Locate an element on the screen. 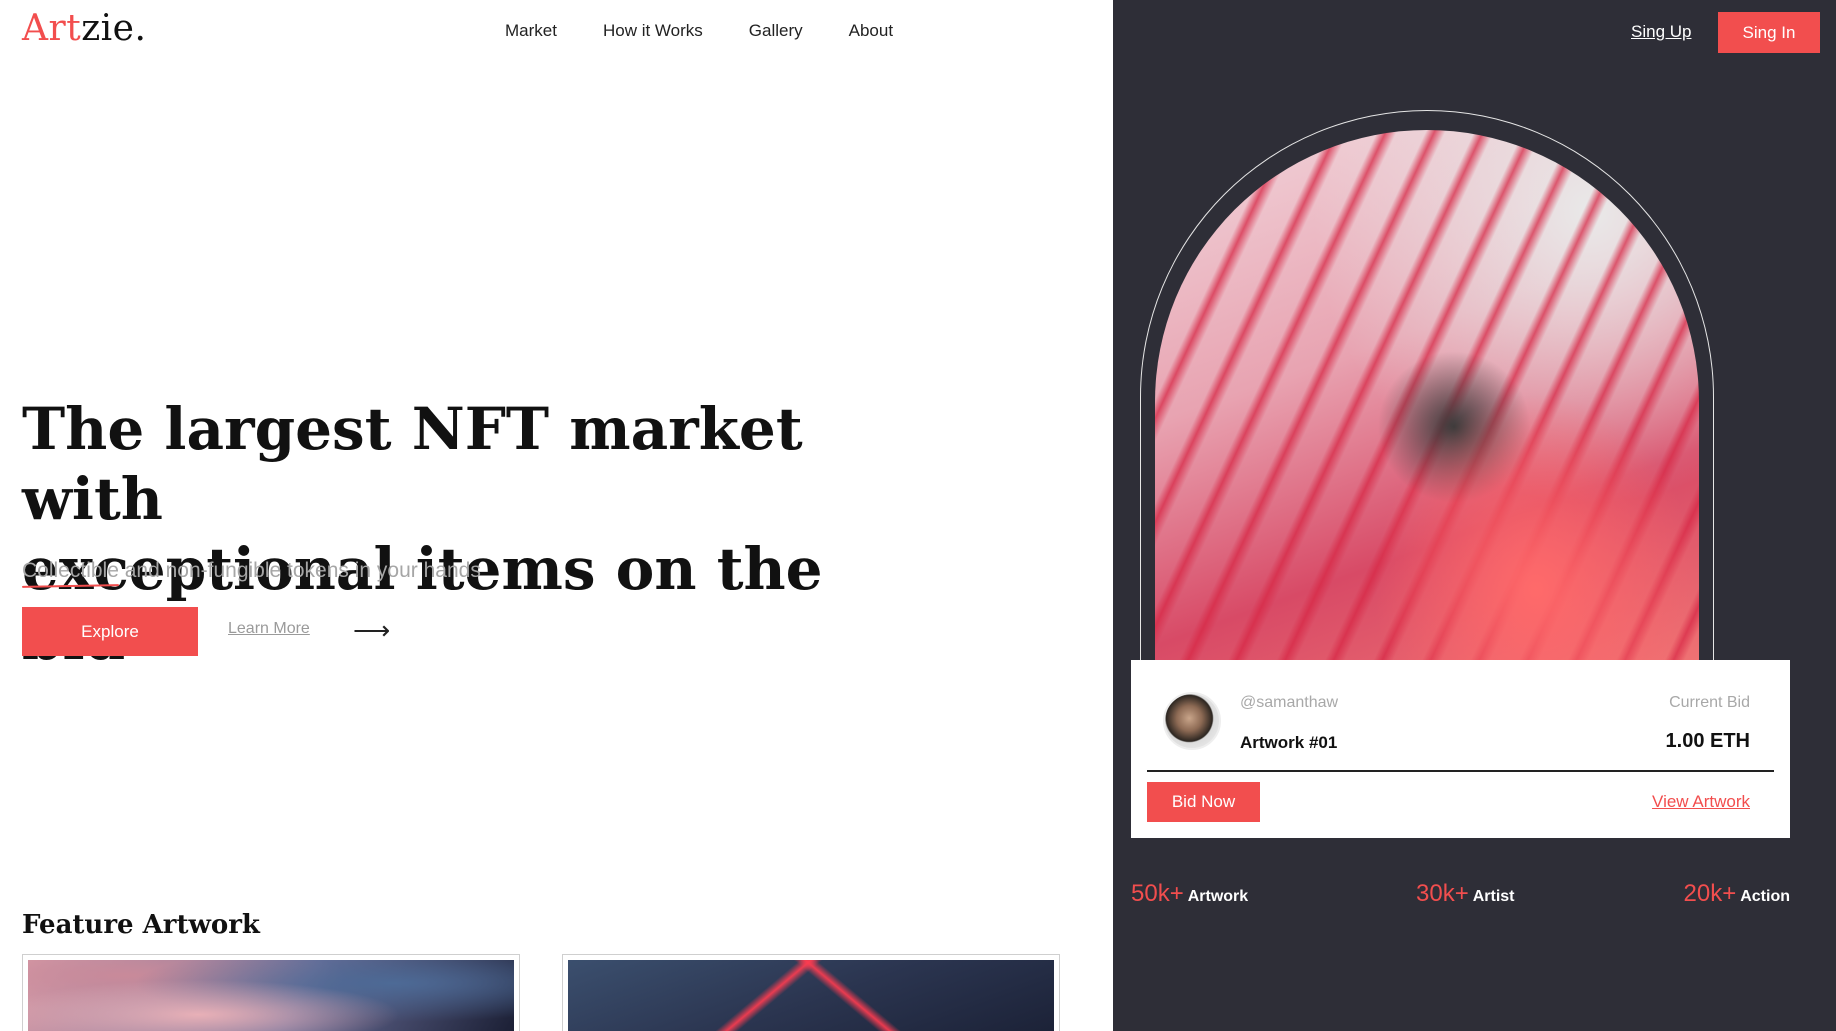  brand-logo: Artzie. is located at coordinates (84, 28).